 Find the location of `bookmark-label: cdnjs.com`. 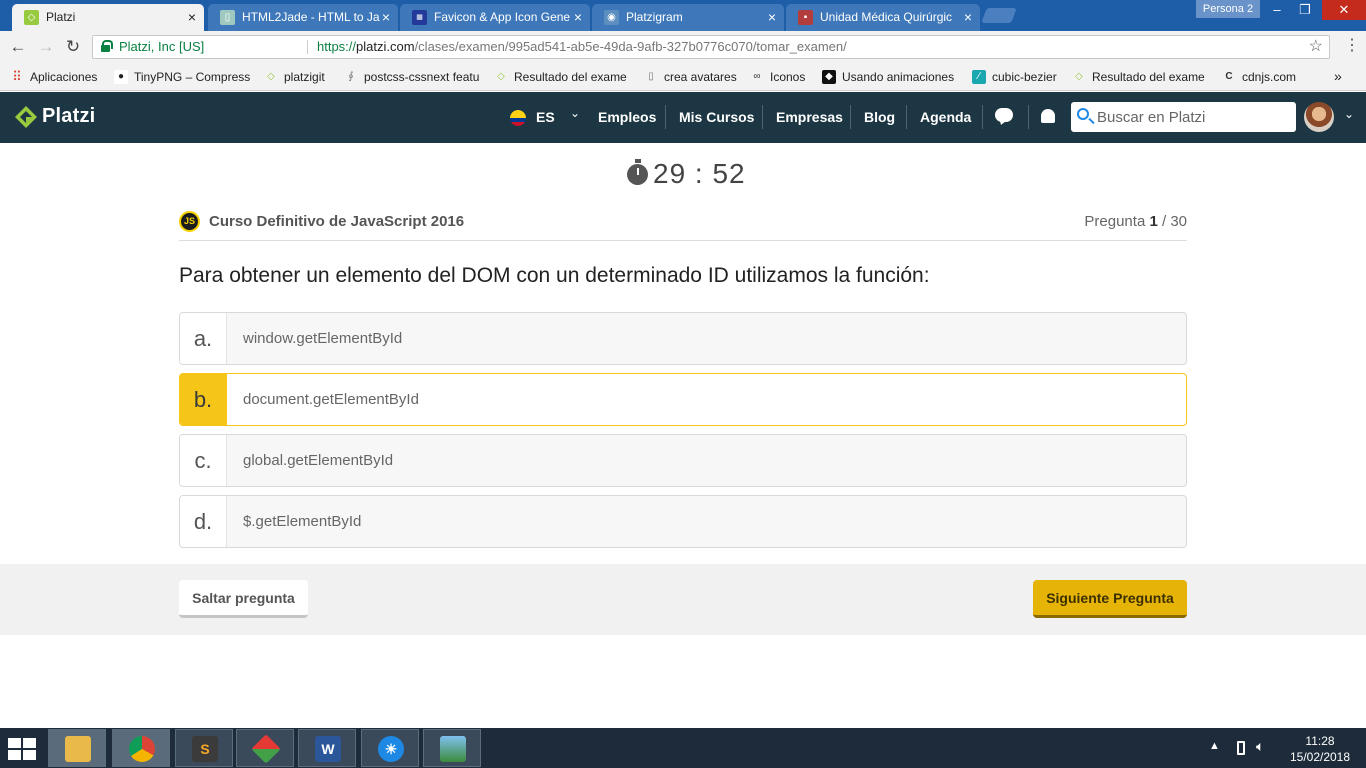

bookmark-label: cdnjs.com is located at coordinates (1269, 77).